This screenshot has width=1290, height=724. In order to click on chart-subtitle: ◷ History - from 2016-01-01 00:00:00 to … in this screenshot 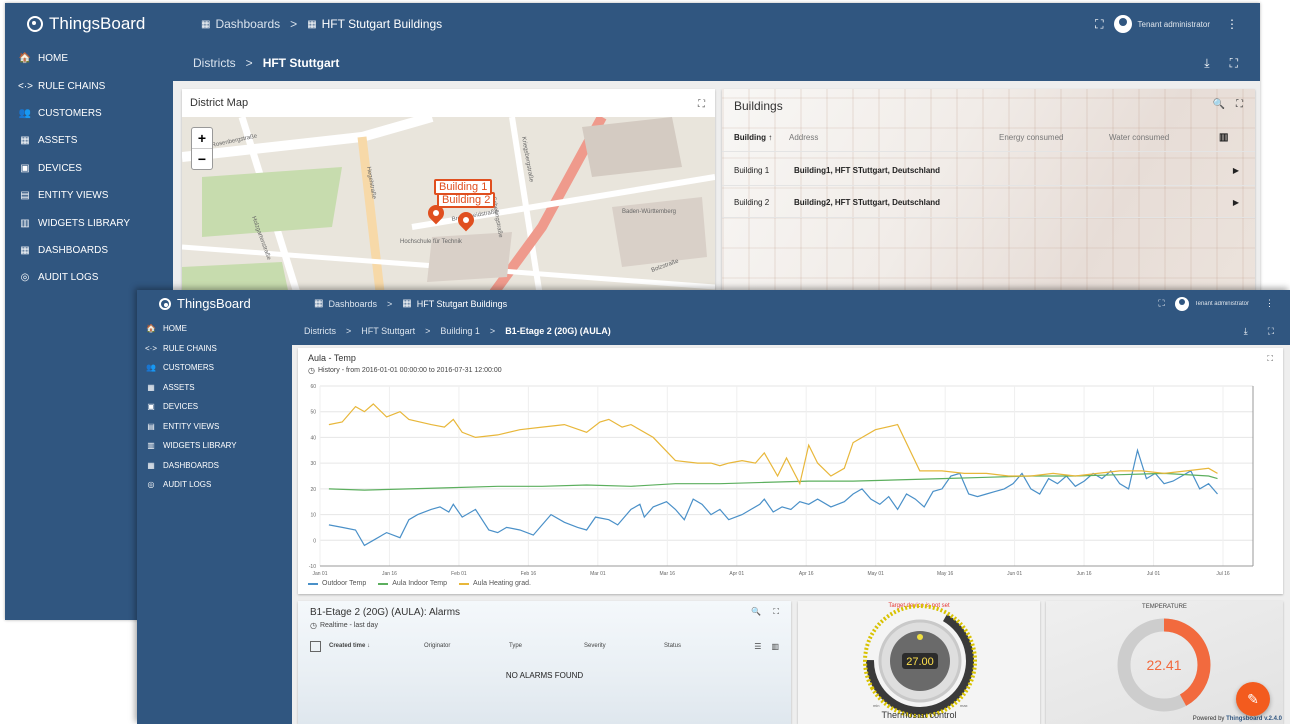, I will do `click(405, 370)`.